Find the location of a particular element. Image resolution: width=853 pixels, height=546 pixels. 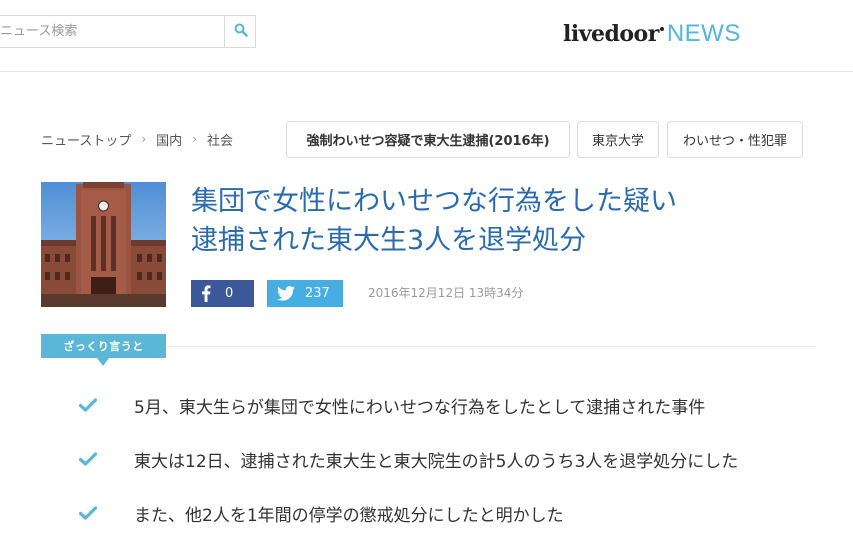

summary-point: 東大は12日、逮捕された東大生と東大院生の計5人のうち3人を退学処分にした is located at coordinates (408, 459).